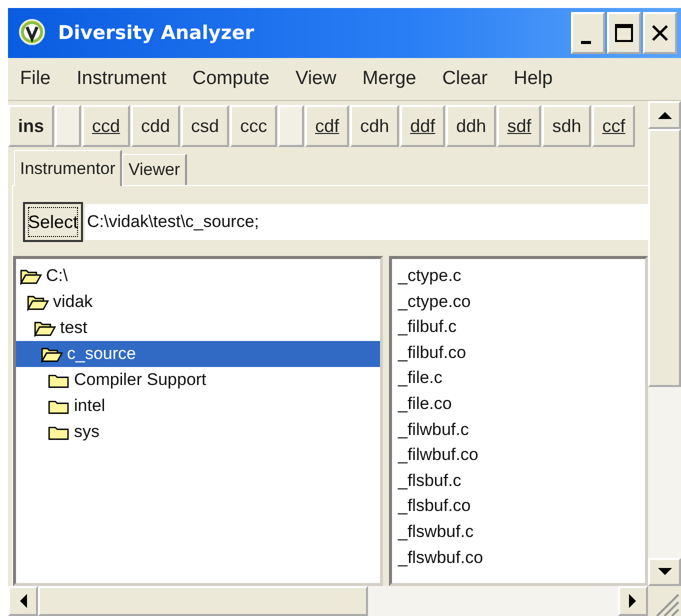  Describe the element at coordinates (427, 327) in the screenshot. I see `list-entry: _filbuf.c` at that location.